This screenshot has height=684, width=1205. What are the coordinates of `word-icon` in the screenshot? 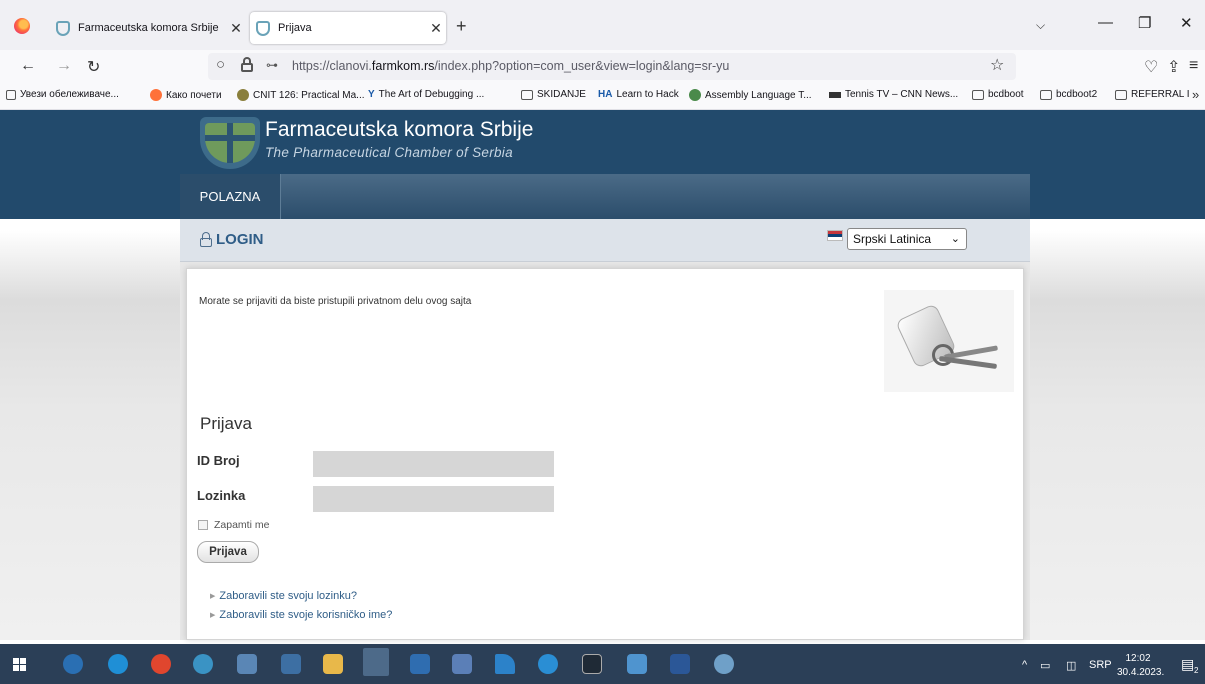 It's located at (680, 664).